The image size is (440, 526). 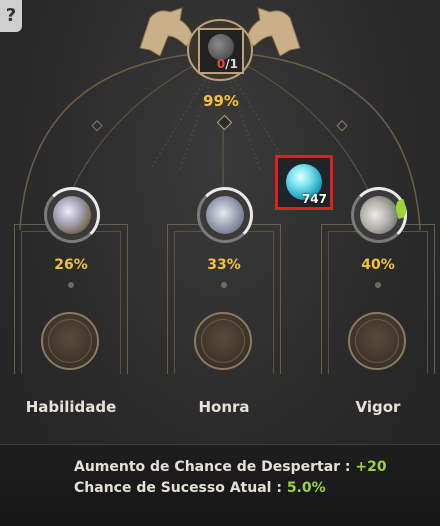 What do you see at coordinates (304, 182) in the screenshot?
I see `material-slot: 747` at bounding box center [304, 182].